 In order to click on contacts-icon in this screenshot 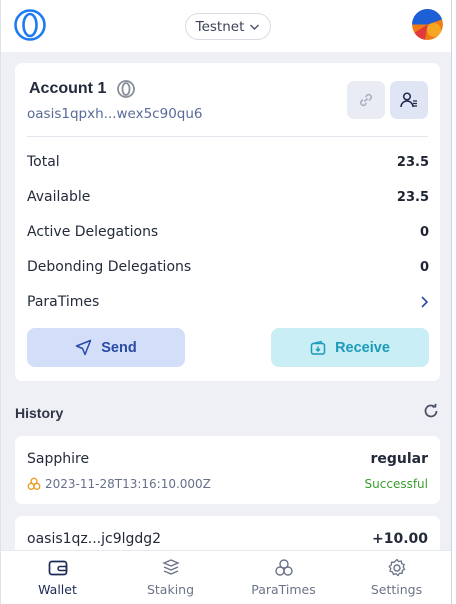, I will do `click(408, 100)`.